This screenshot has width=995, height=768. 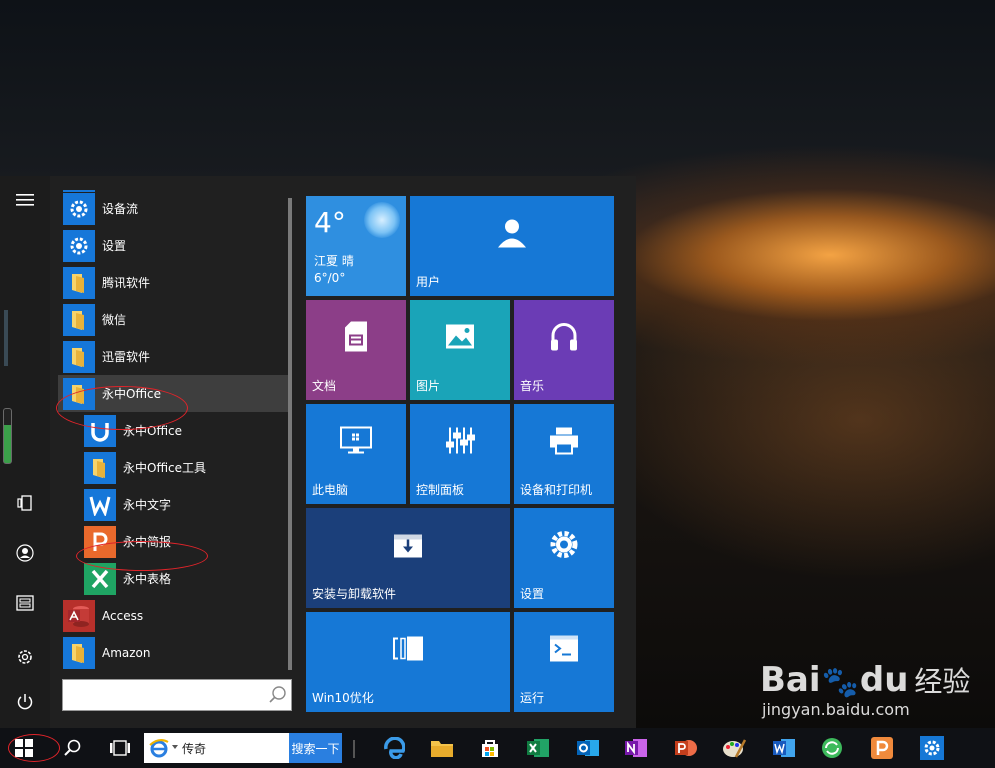 I want to click on tile-label: 安装与卸载软件, so click(x=354, y=594).